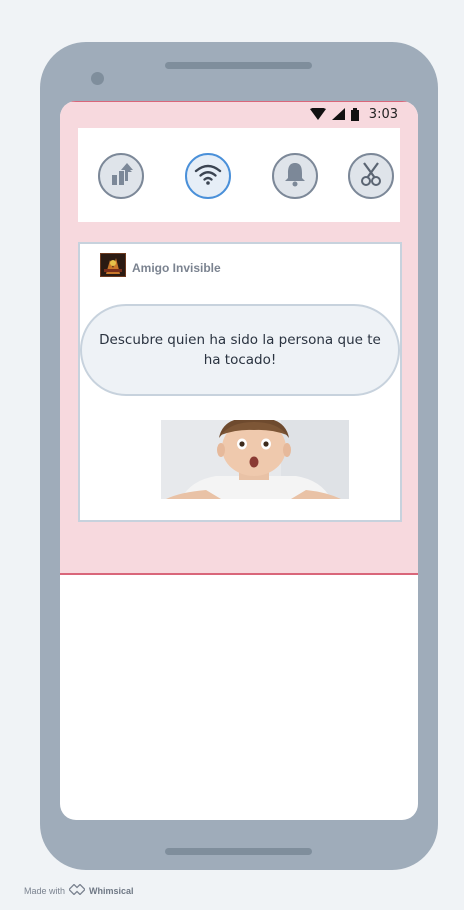 The width and height of the screenshot is (464, 910). What do you see at coordinates (113, 265) in the screenshot?
I see `app-icon` at bounding box center [113, 265].